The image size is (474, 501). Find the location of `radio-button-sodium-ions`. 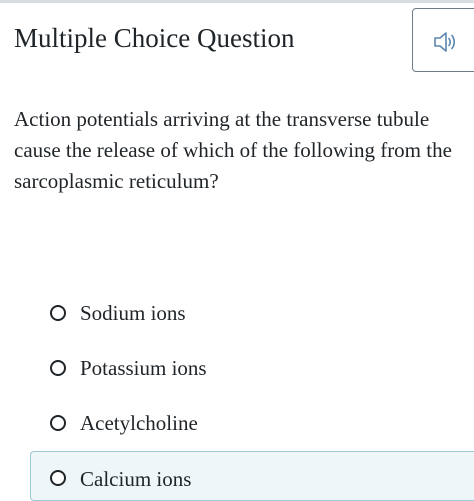

radio-button-sodium-ions is located at coordinates (58, 313).